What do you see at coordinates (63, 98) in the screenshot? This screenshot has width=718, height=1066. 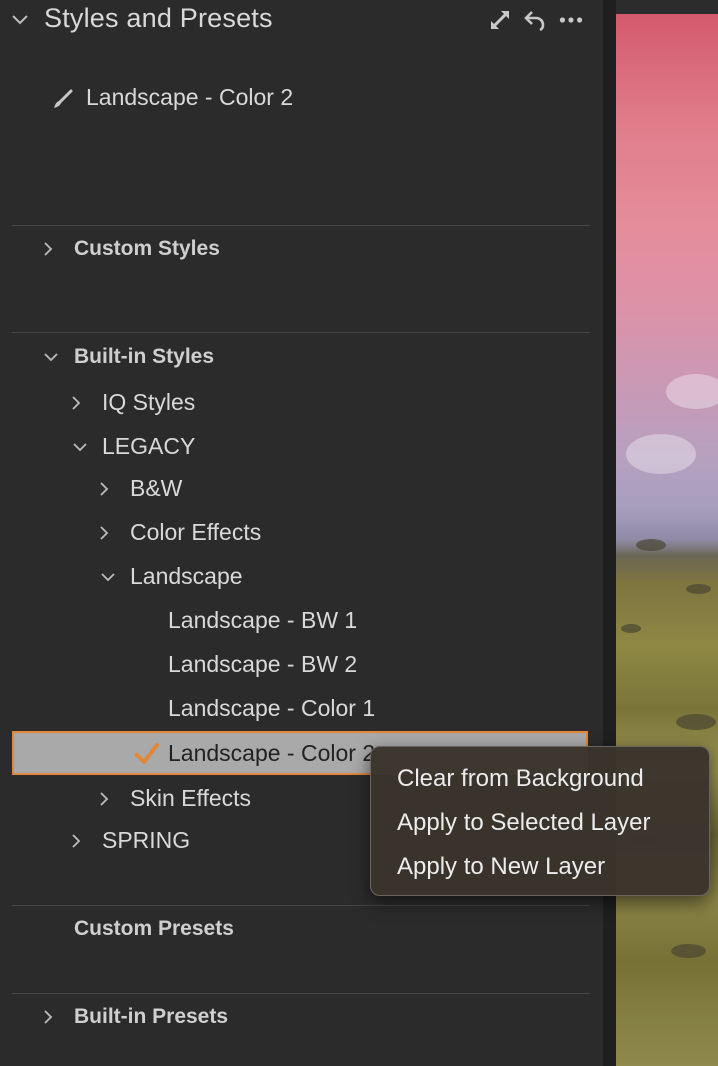 I see `brush-icon` at bounding box center [63, 98].